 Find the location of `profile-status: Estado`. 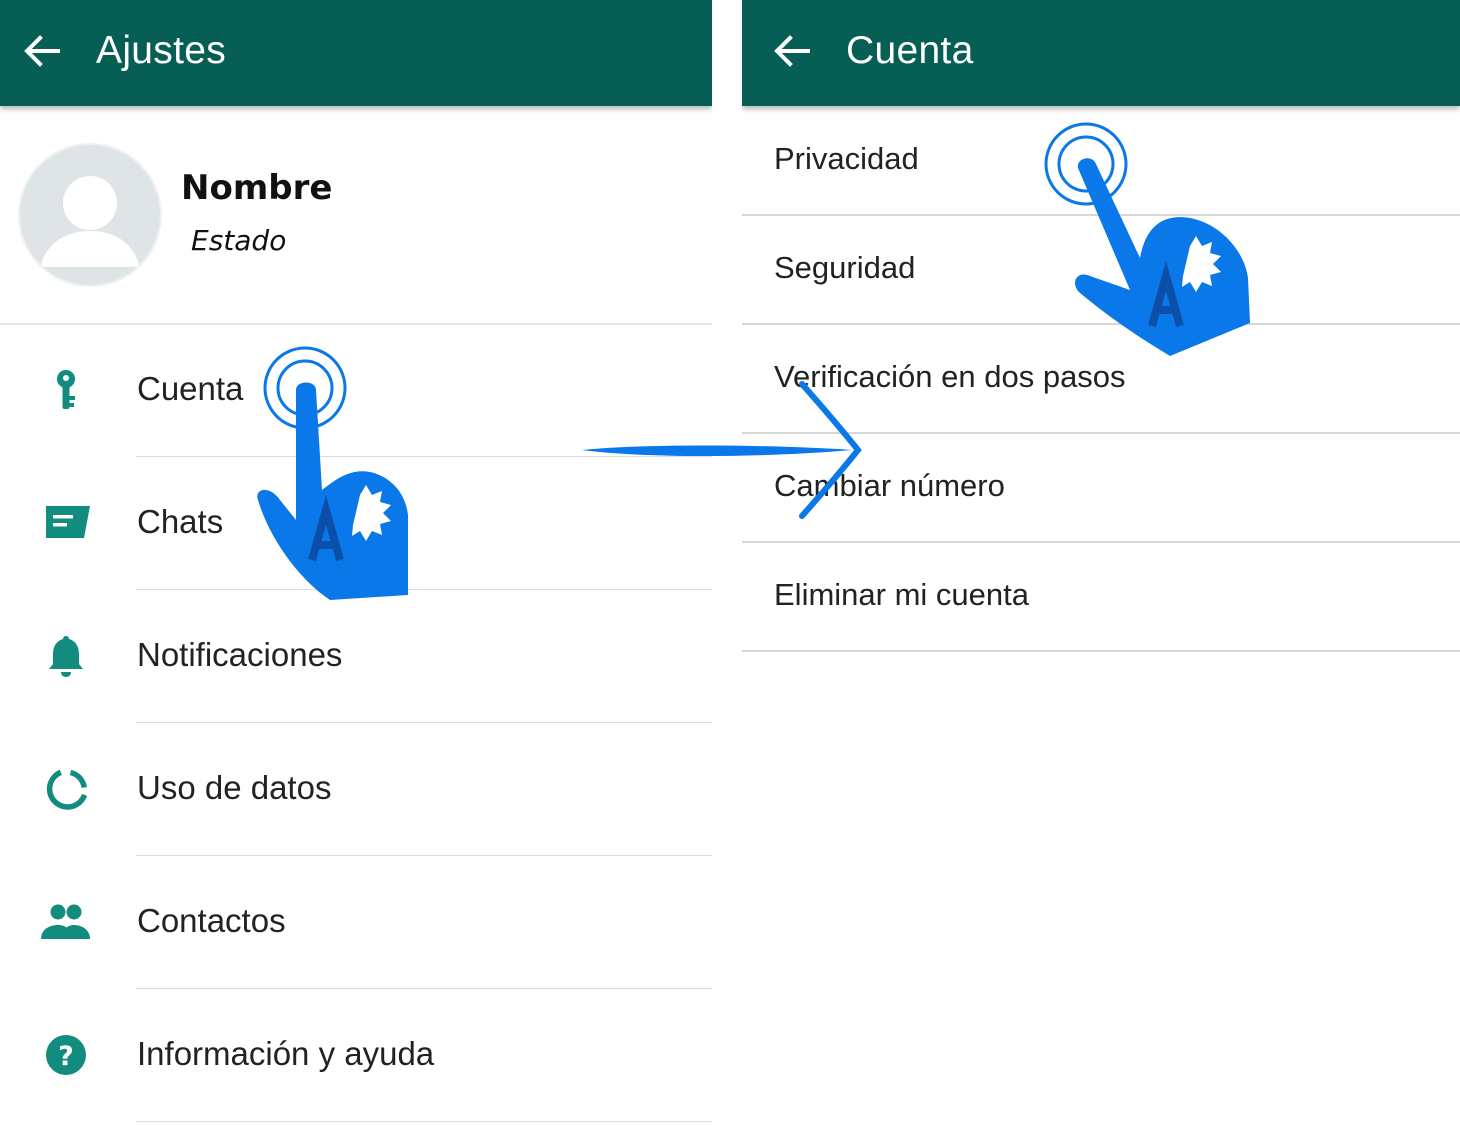

profile-status: Estado is located at coordinates (239, 240).